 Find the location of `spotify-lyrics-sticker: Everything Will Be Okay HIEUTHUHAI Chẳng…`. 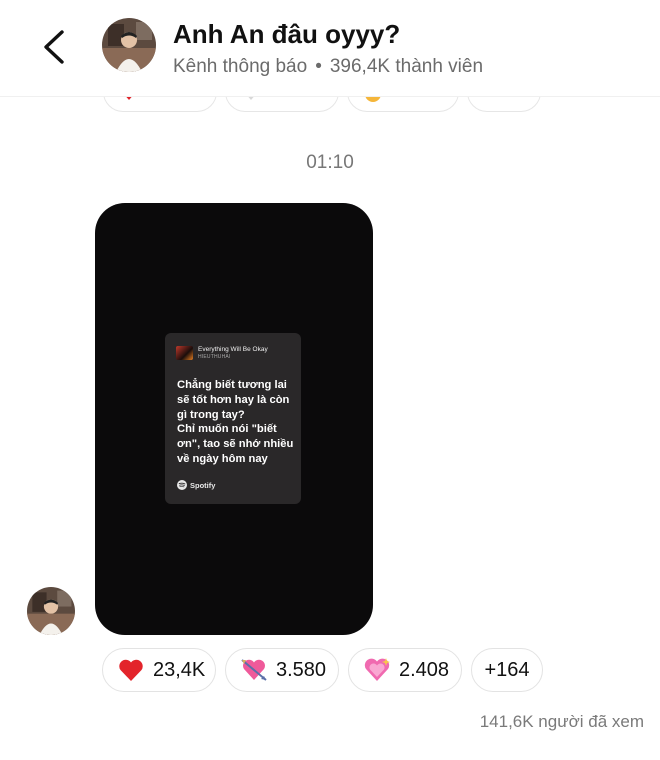

spotify-lyrics-sticker: Everything Will Be Okay HIEUTHUHAI Chẳng… is located at coordinates (233, 418).